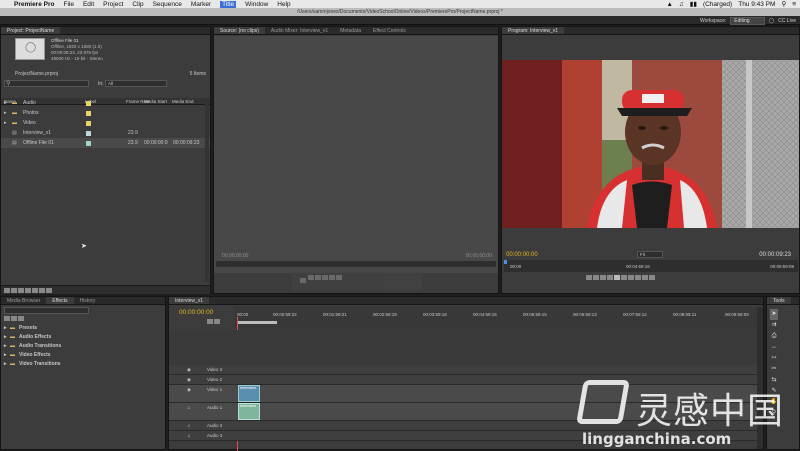 The width and height of the screenshot is (800, 451). What do you see at coordinates (49, 290) in the screenshot?
I see `trash-icon` at bounding box center [49, 290].